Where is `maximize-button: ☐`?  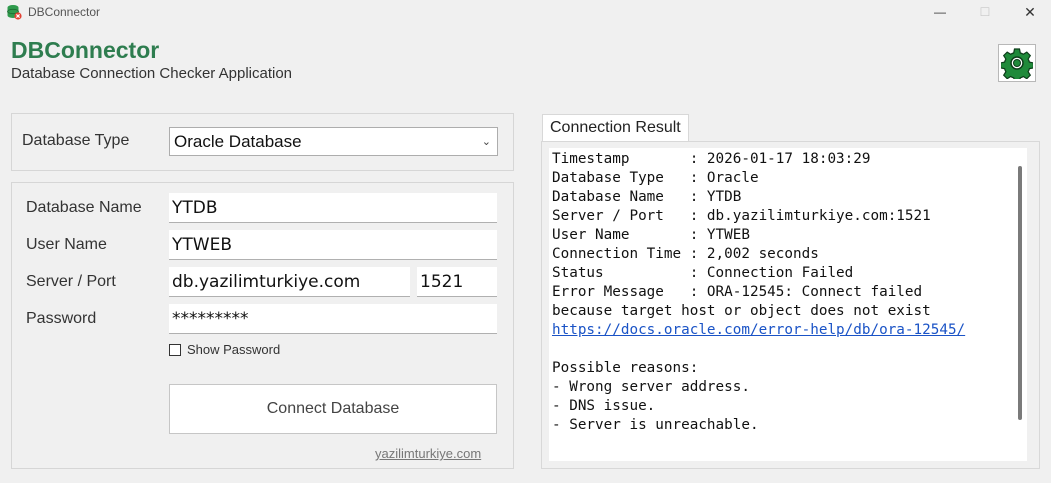
maximize-button: ☐ is located at coordinates (985, 12).